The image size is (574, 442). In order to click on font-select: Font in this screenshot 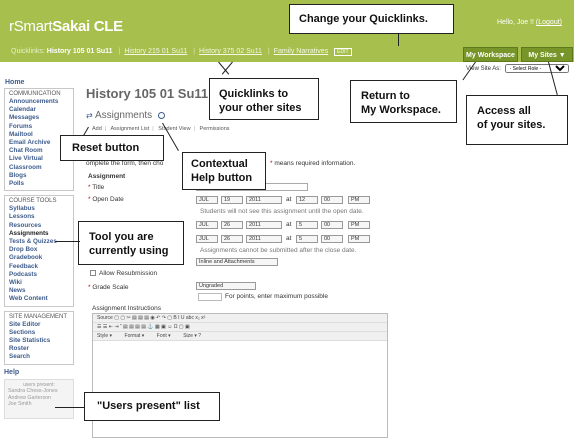, I will do `click(162, 336)`.